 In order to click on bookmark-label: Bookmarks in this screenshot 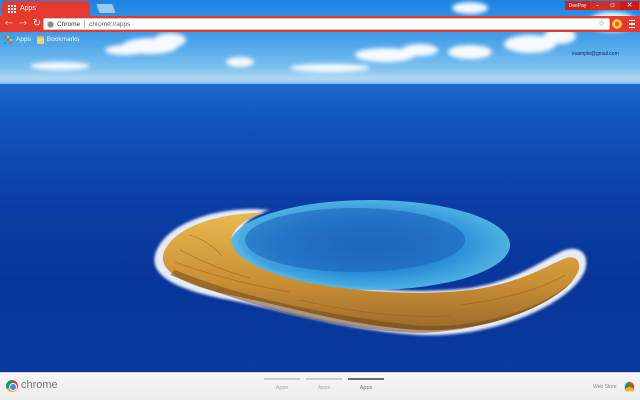, I will do `click(63, 39)`.